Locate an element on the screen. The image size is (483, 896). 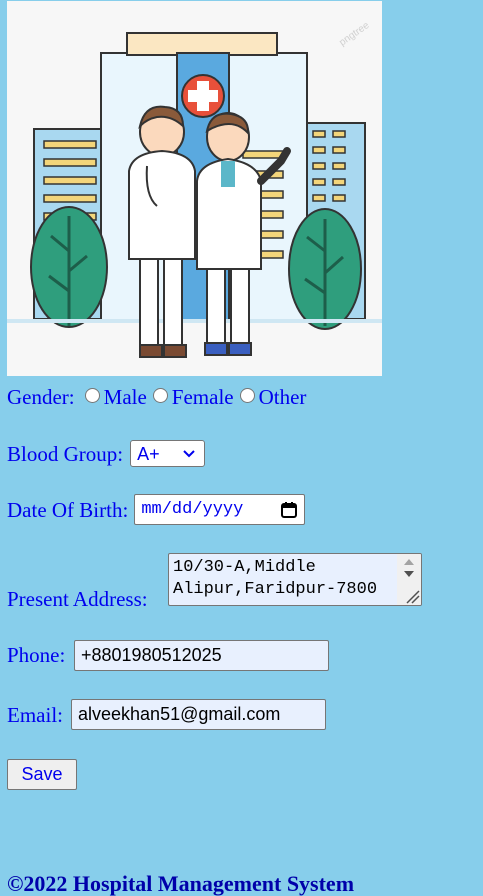
address-label: Present Address: is located at coordinates (77, 599).